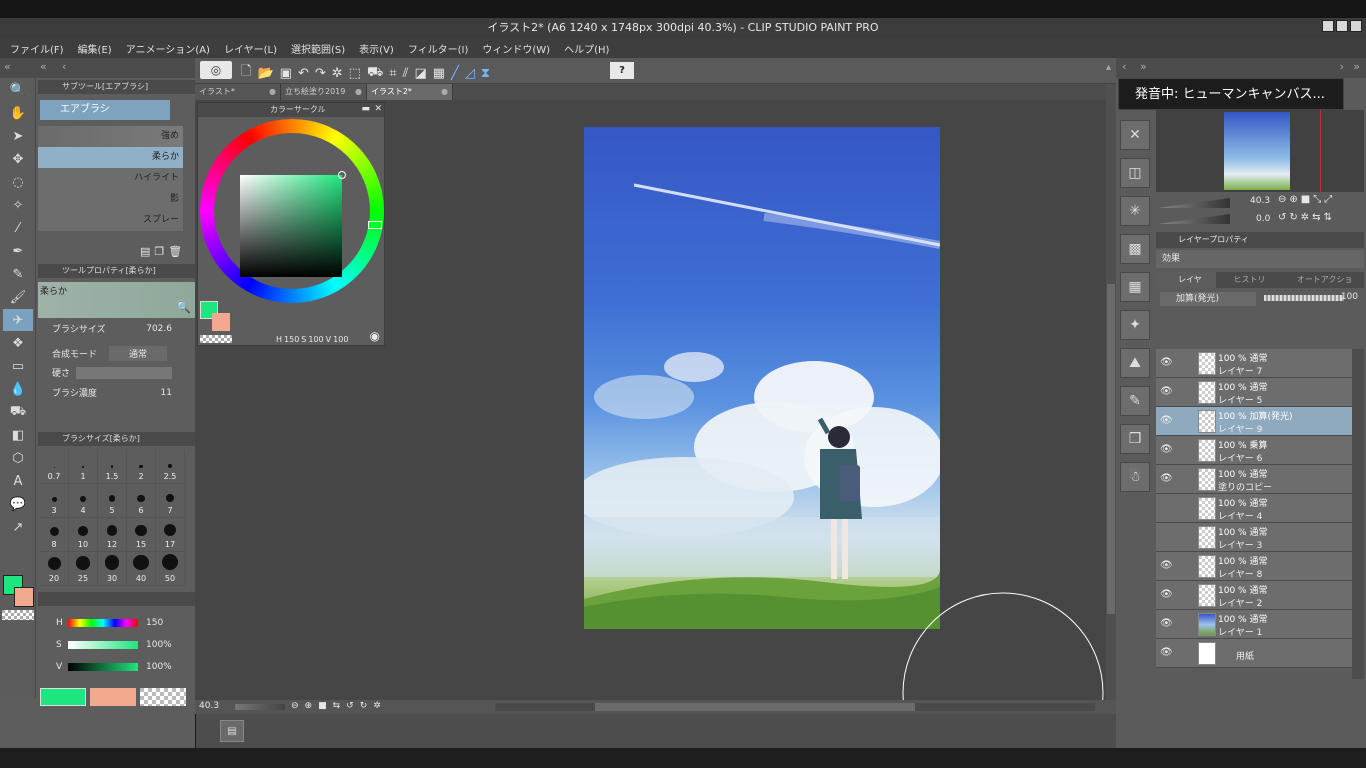 This screenshot has height=768, width=1366. Describe the element at coordinates (141, 501) in the screenshot. I see `brush-size-preset: 6` at that location.